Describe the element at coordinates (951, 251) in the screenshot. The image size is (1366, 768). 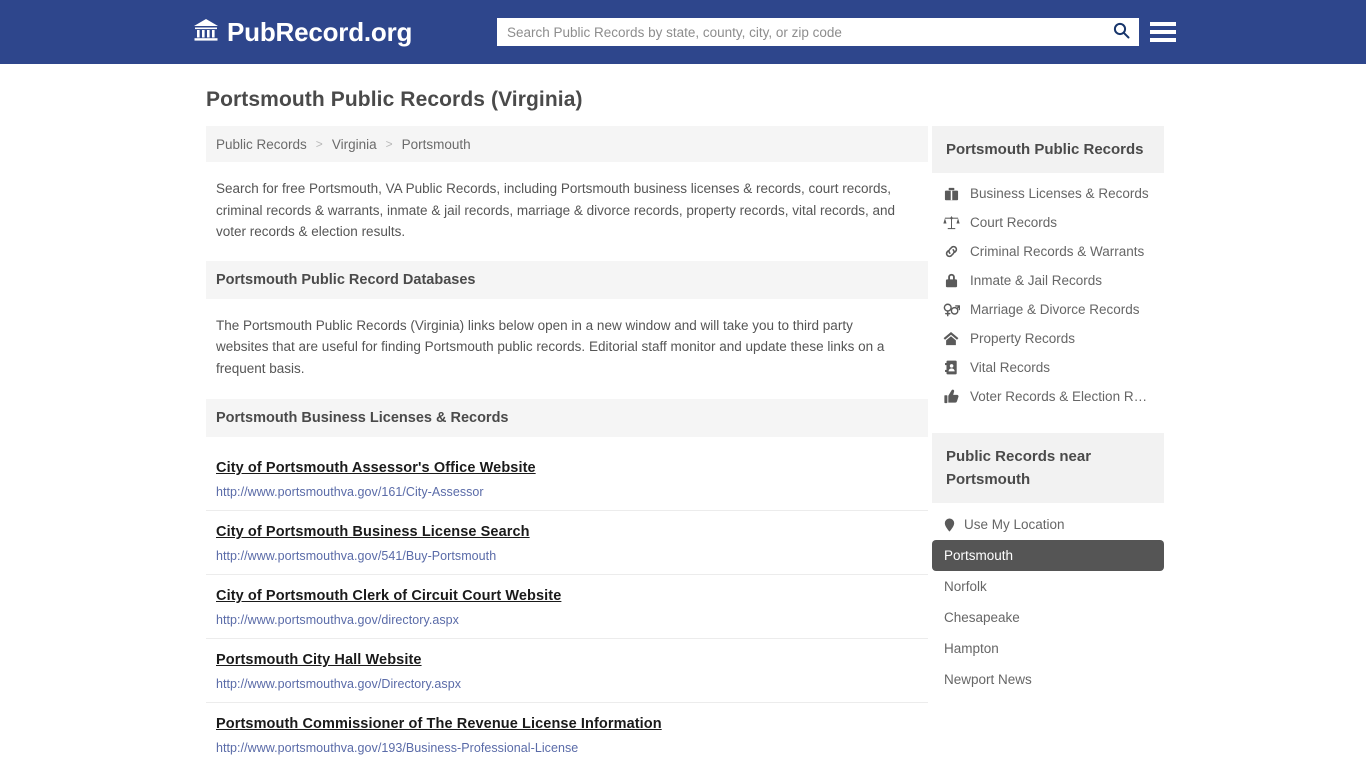
I see `chain-link-icon` at that location.